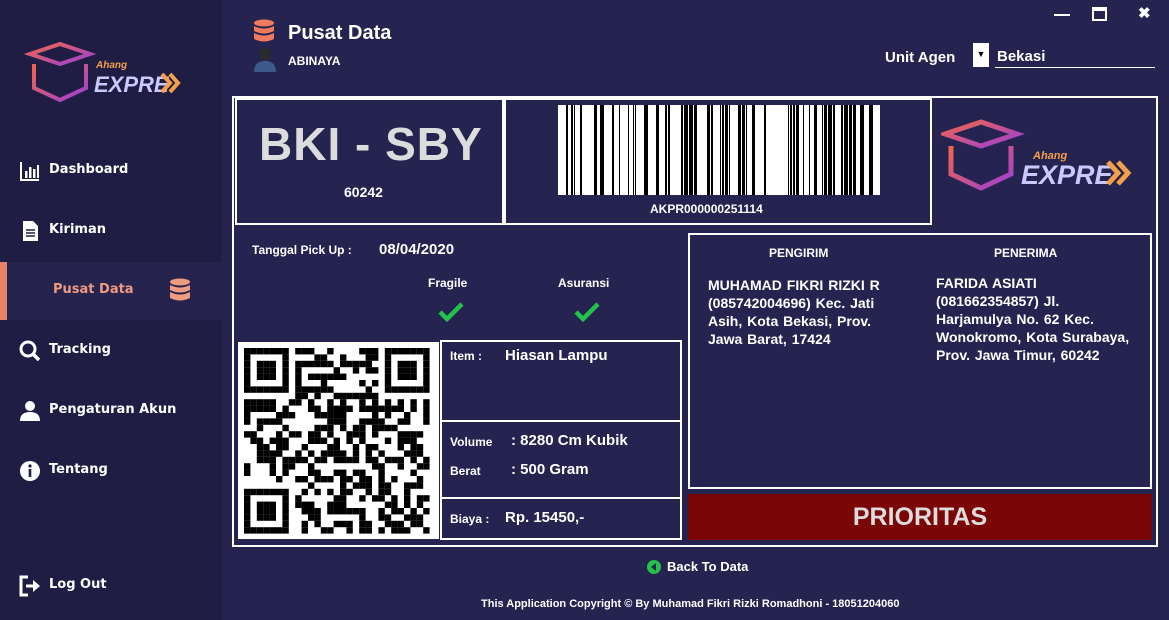  What do you see at coordinates (706, 209) in the screenshot?
I see `tracking-number: AKPR000000251114` at bounding box center [706, 209].